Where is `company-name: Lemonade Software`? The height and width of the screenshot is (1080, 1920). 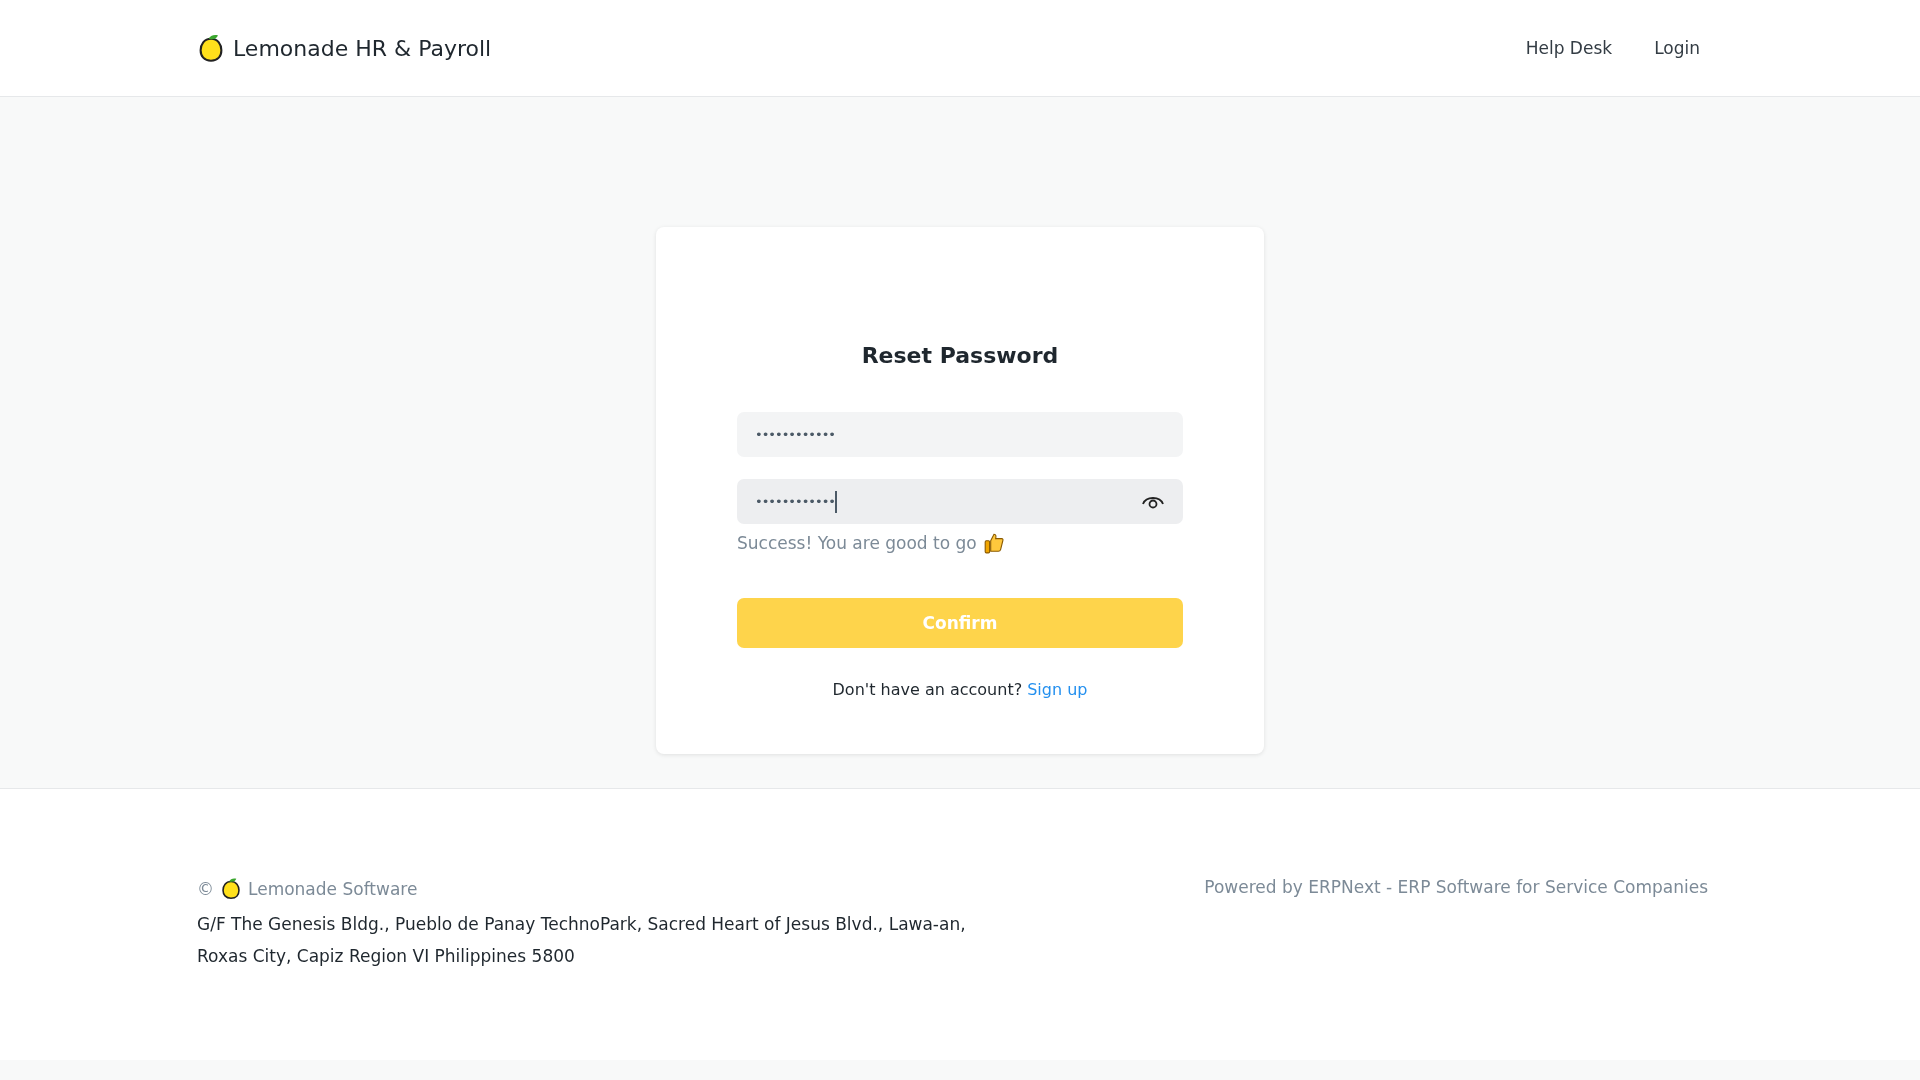
company-name: Lemonade Software is located at coordinates (333, 888).